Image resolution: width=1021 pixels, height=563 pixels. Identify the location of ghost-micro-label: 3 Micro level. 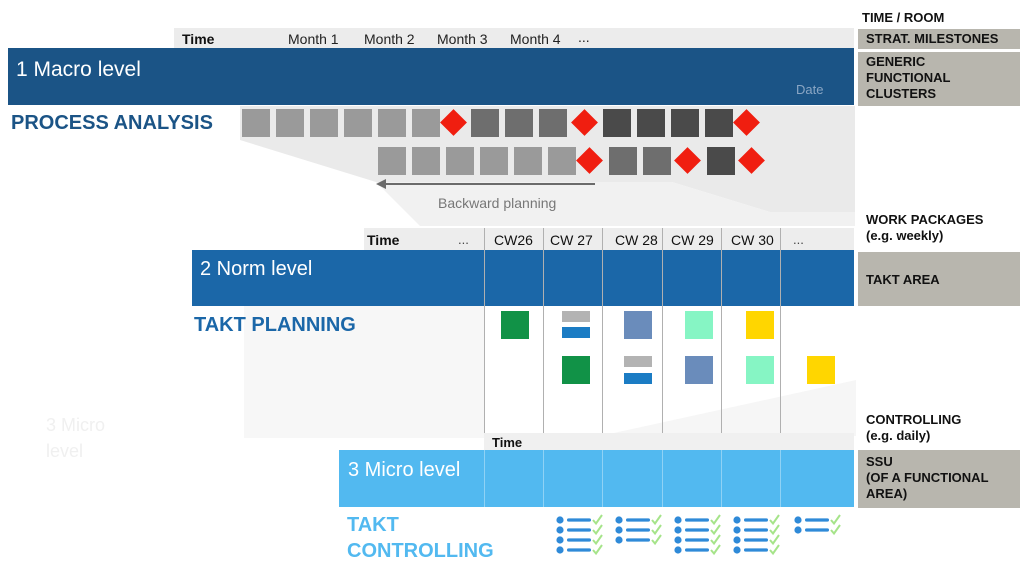
(76, 438).